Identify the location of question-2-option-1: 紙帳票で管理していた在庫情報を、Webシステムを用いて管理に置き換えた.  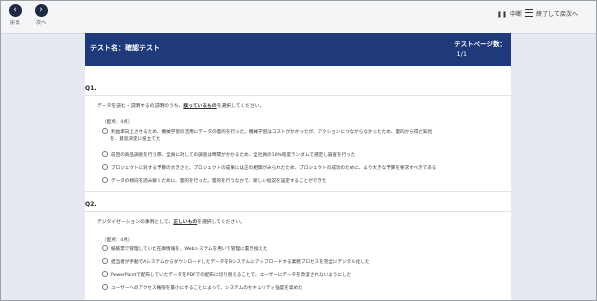
(185, 248).